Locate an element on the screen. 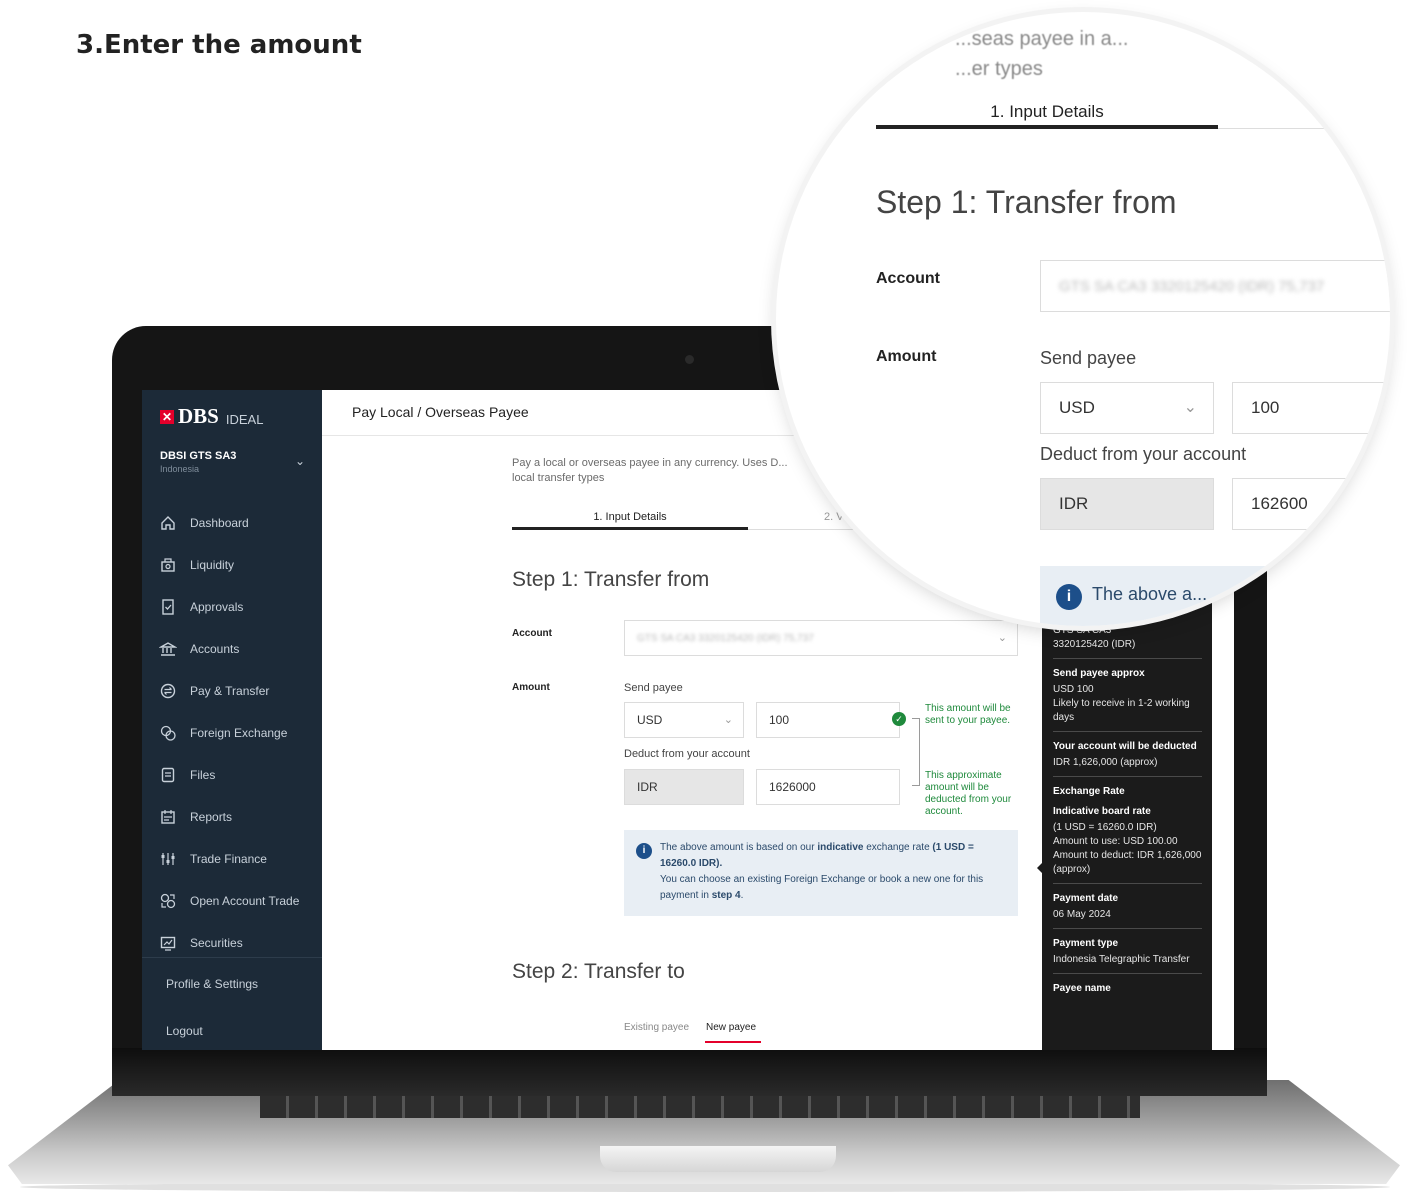 Image resolution: width=1407 pixels, height=1196 pixels. magnified-account-value: GTS SA CA3 3320125420 (IDR) 75,737 is located at coordinates (1192, 286).